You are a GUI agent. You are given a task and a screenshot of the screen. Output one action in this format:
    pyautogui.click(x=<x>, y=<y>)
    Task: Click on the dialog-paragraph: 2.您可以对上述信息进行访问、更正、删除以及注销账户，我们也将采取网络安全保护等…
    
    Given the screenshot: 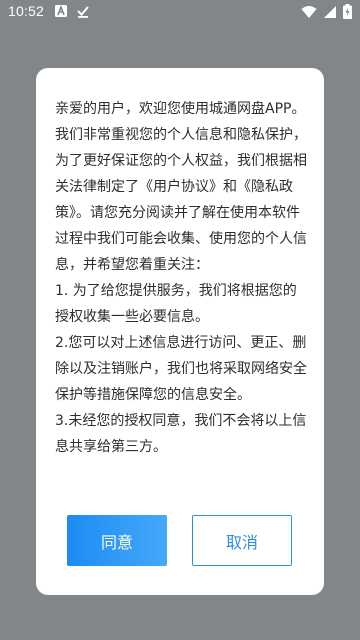 What is the action you would take?
    pyautogui.click(x=181, y=369)
    